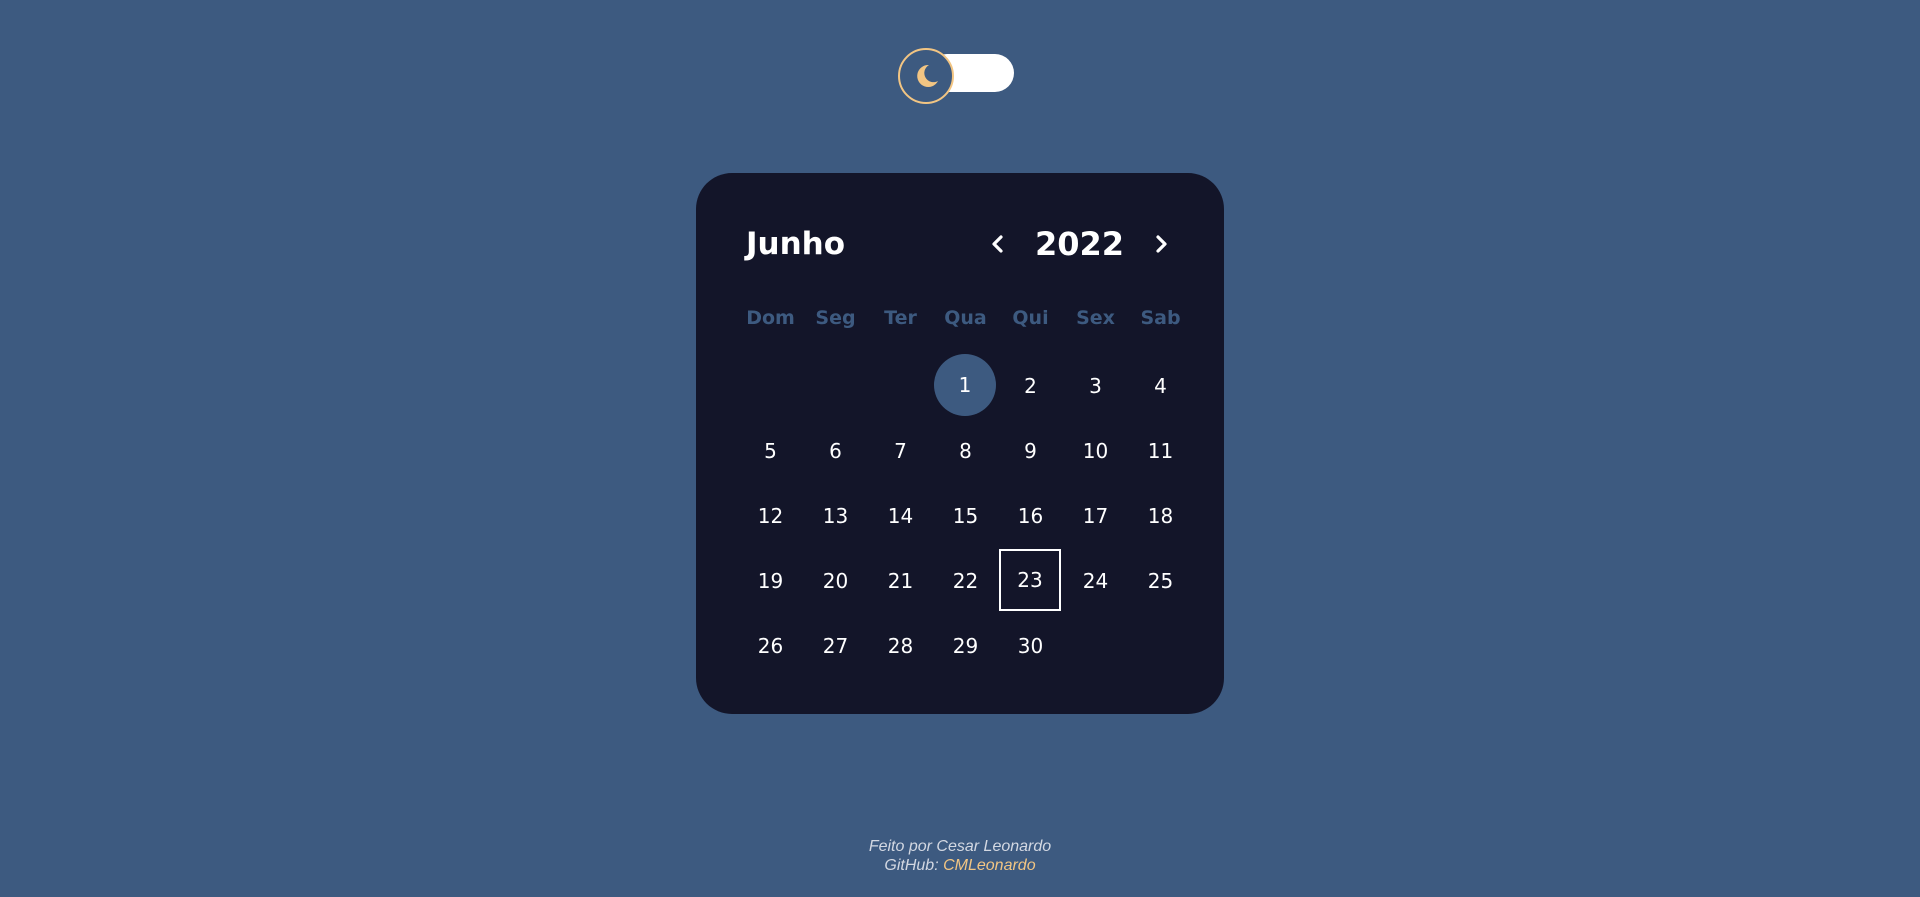 The height and width of the screenshot is (897, 1920). What do you see at coordinates (1160, 385) in the screenshot?
I see `day-cell: 4` at bounding box center [1160, 385].